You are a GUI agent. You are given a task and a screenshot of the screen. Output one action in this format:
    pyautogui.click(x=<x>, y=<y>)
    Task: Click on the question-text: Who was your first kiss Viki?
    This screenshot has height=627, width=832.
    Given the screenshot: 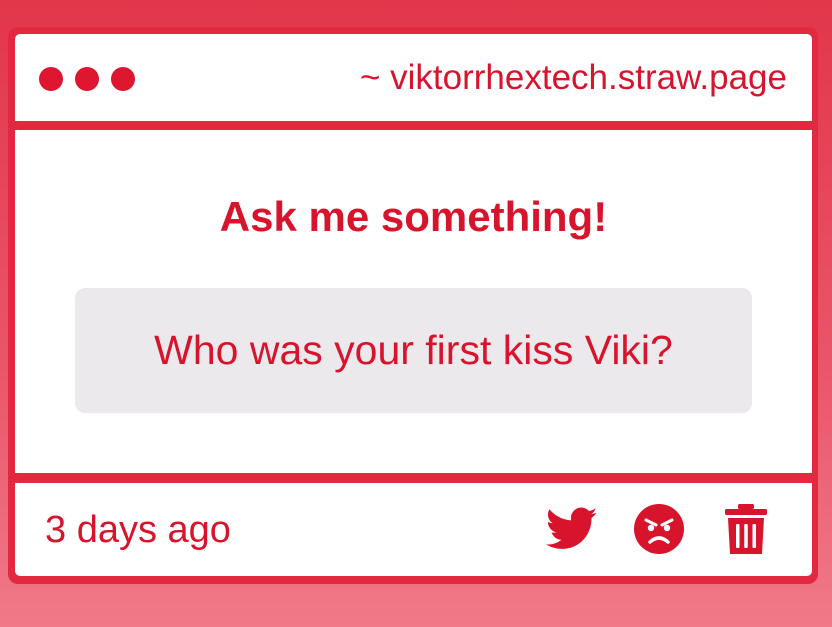 What is the action you would take?
    pyautogui.click(x=413, y=350)
    